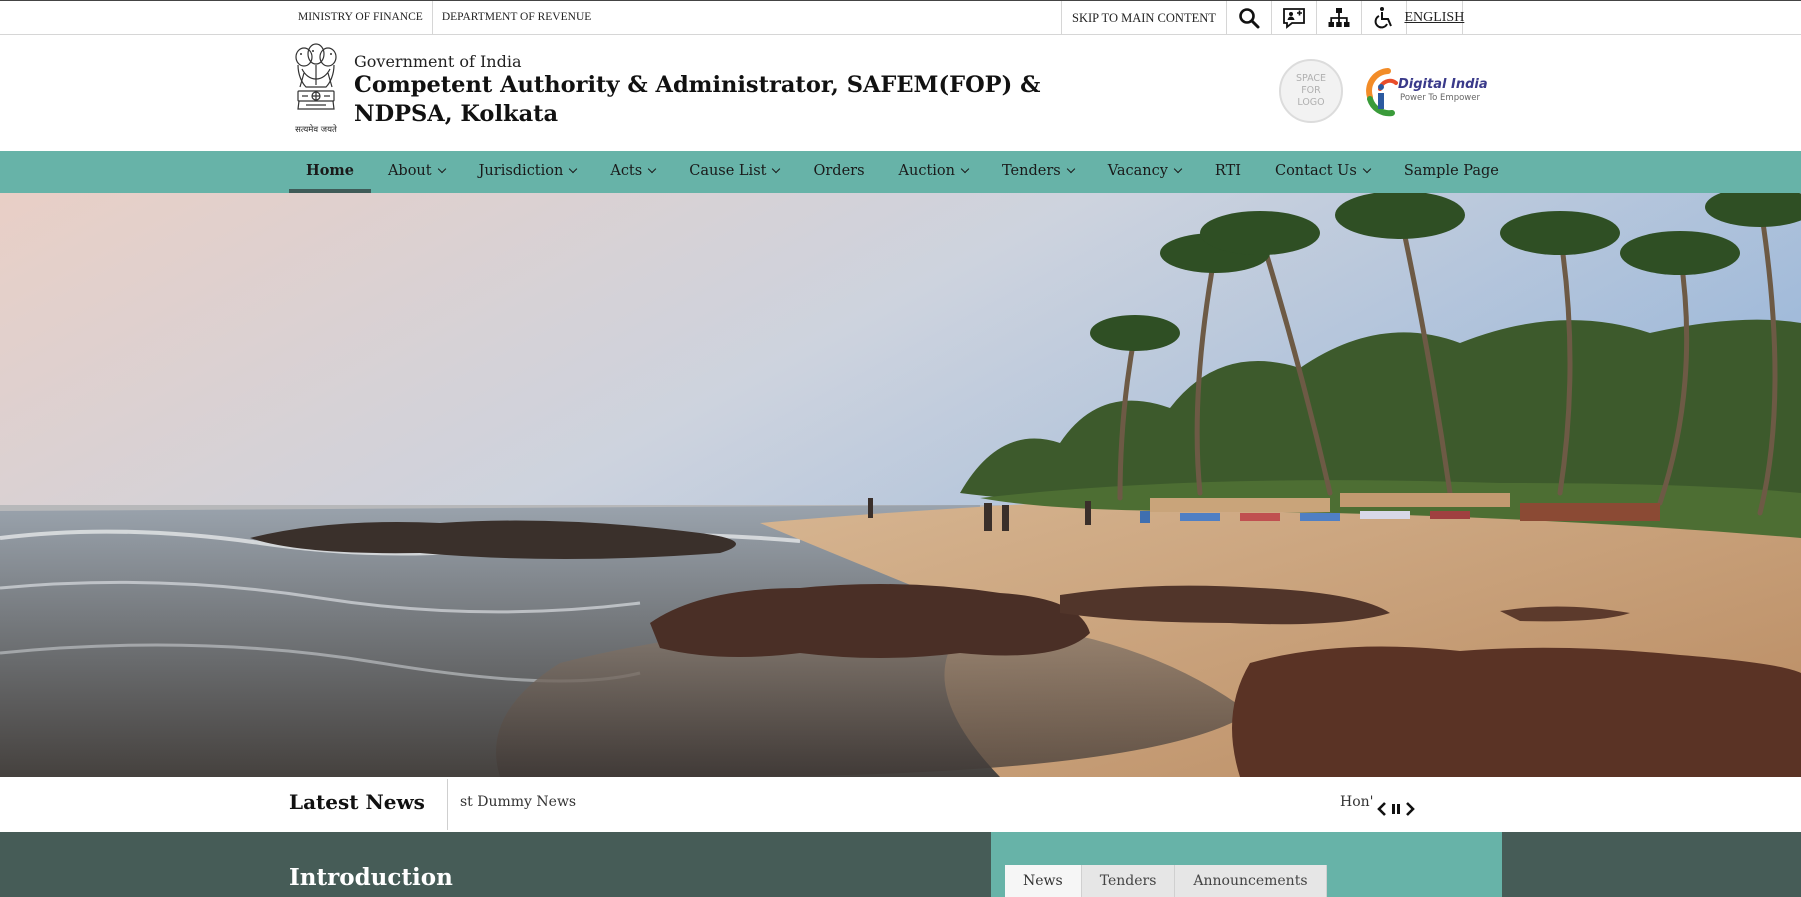 Image resolution: width=1801 pixels, height=897 pixels. What do you see at coordinates (728, 171) in the screenshot?
I see `nav-label: Cause List` at bounding box center [728, 171].